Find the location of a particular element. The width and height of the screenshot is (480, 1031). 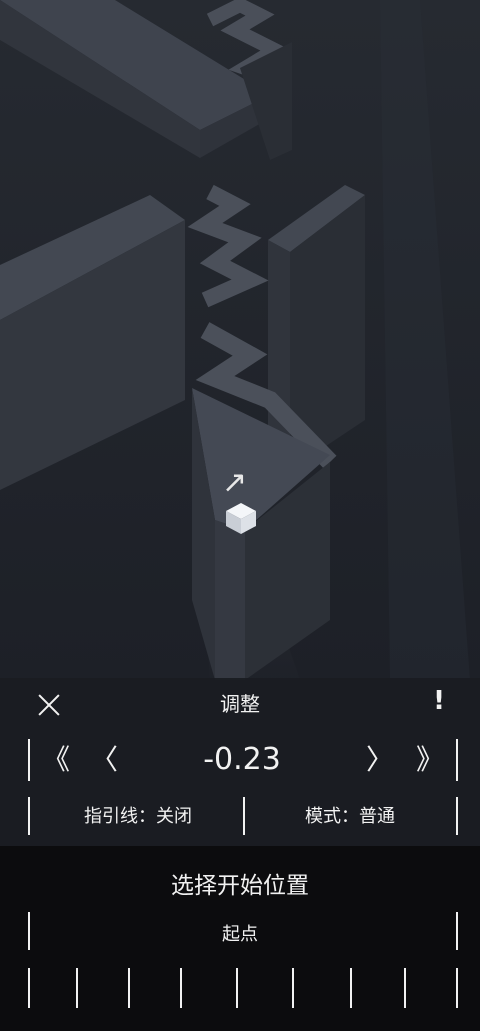

start-point-option: 起点 is located at coordinates (240, 933).